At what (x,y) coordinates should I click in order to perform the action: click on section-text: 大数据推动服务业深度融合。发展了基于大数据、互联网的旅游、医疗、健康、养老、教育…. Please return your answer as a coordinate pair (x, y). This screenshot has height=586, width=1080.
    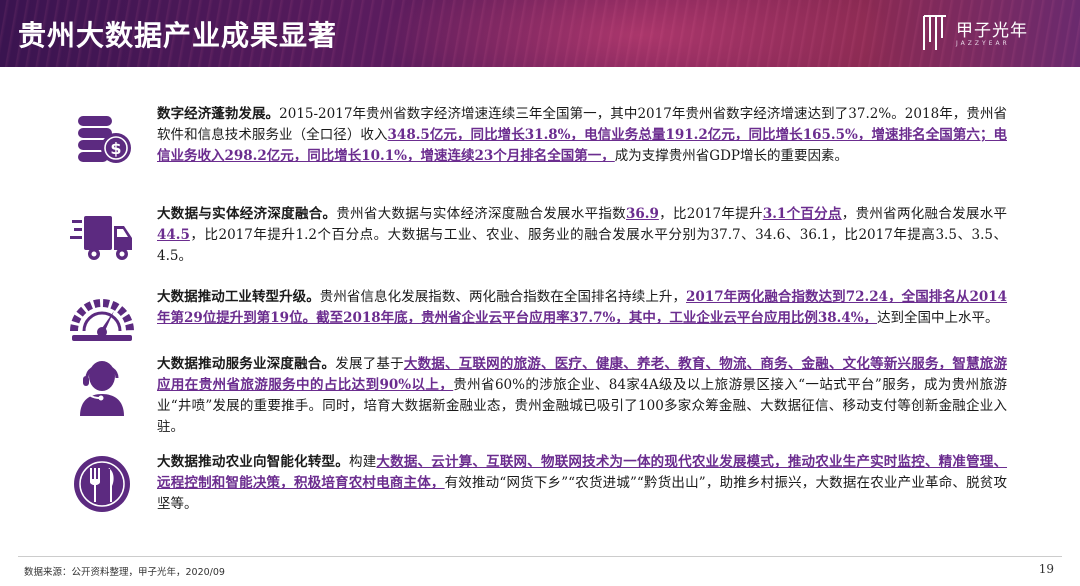
    Looking at the image, I should click on (582, 396).